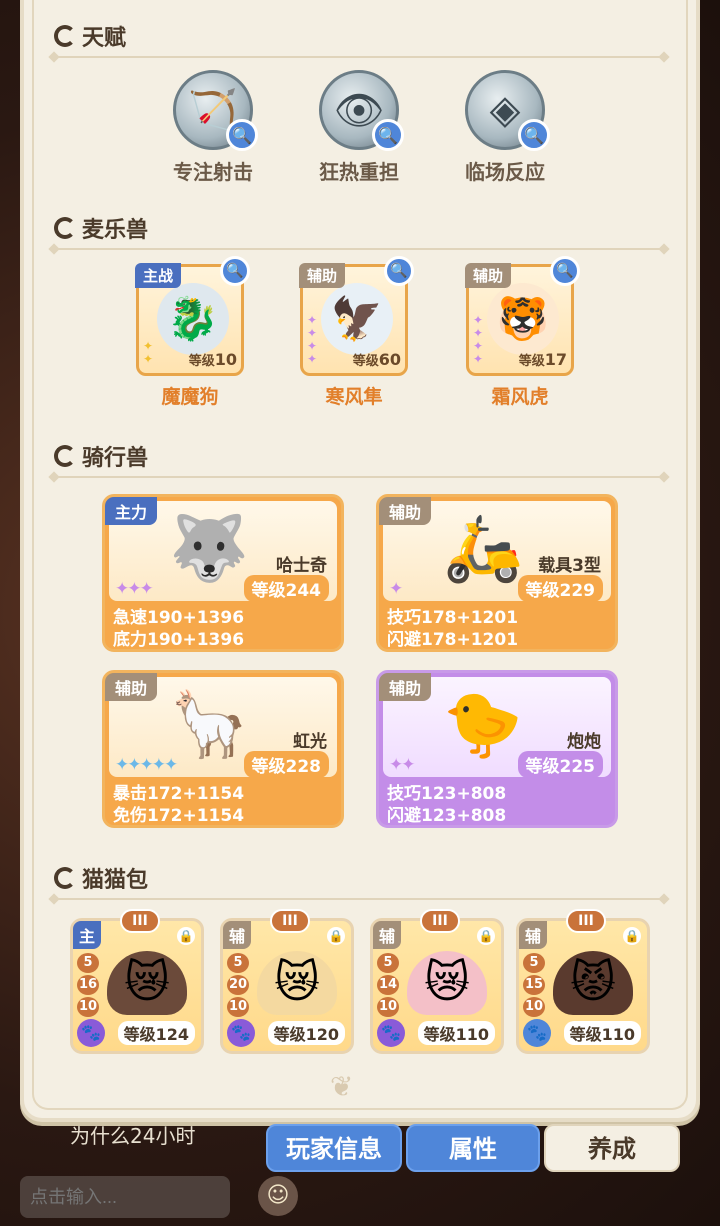  Describe the element at coordinates (560, 588) in the screenshot. I see `mount-level: 等级229` at that location.